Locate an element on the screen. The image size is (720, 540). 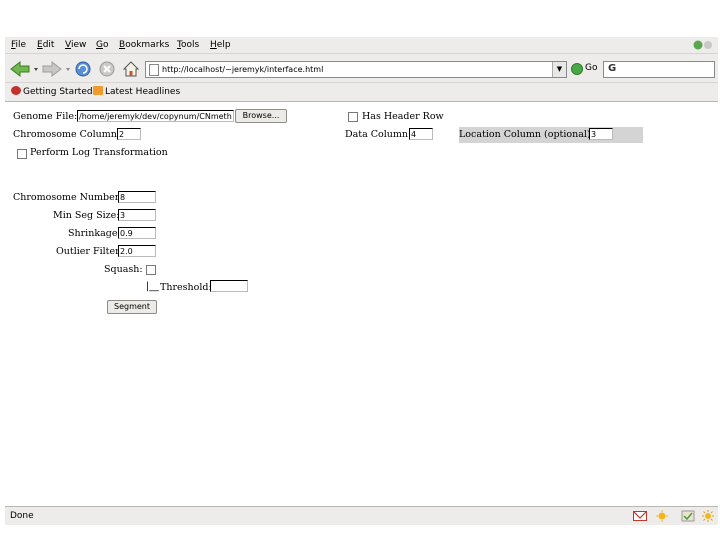
menu-view: View is located at coordinates (75, 45).